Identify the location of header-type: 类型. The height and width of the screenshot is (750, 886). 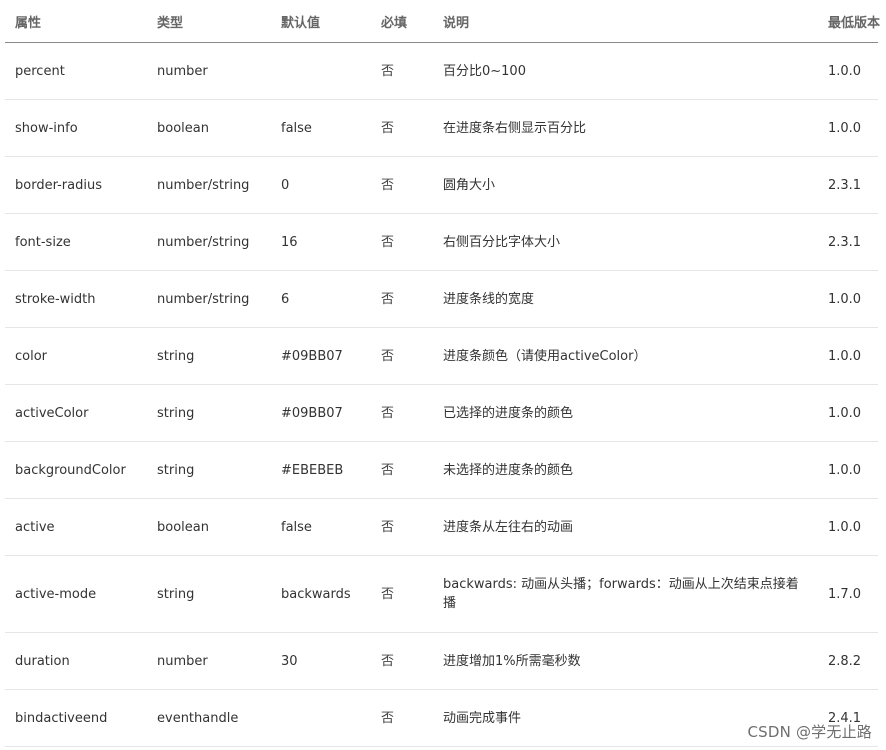
(209, 21).